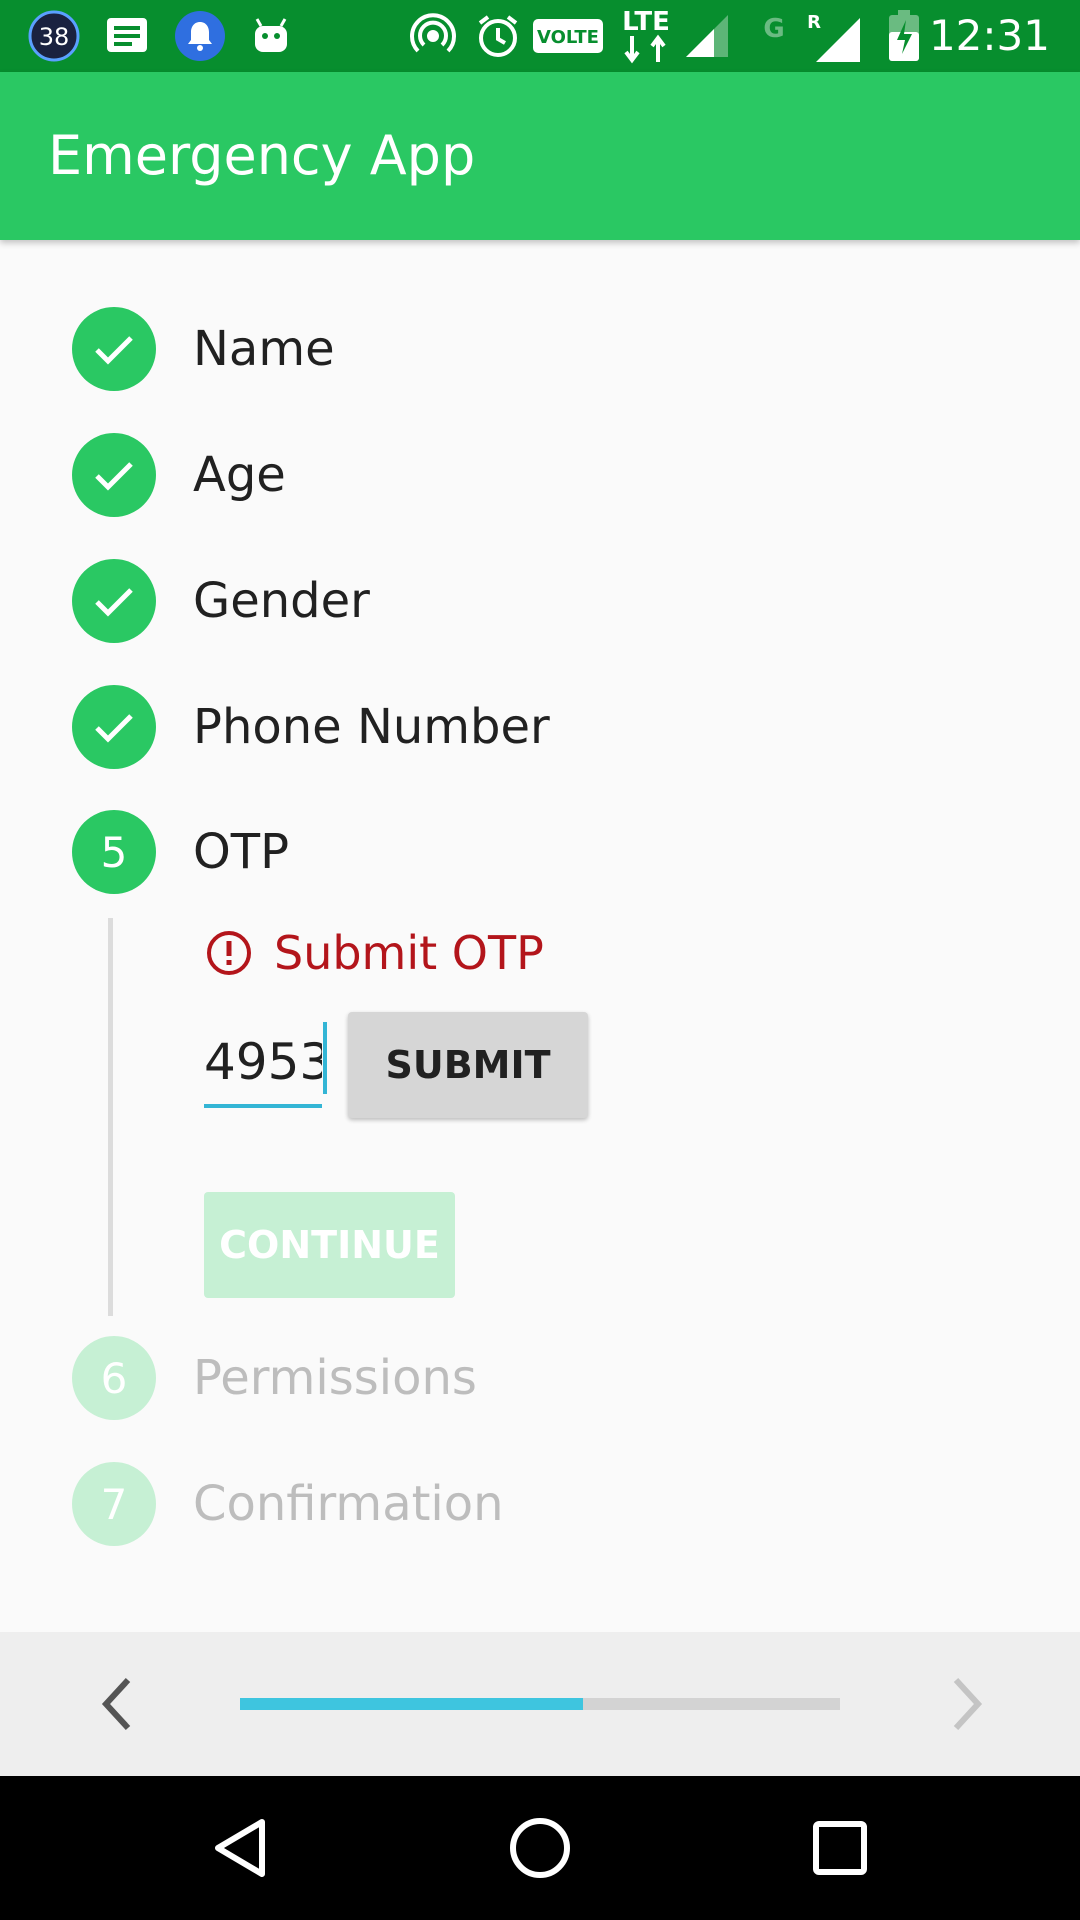  What do you see at coordinates (433, 36) in the screenshot?
I see `hotspot-icon` at bounding box center [433, 36].